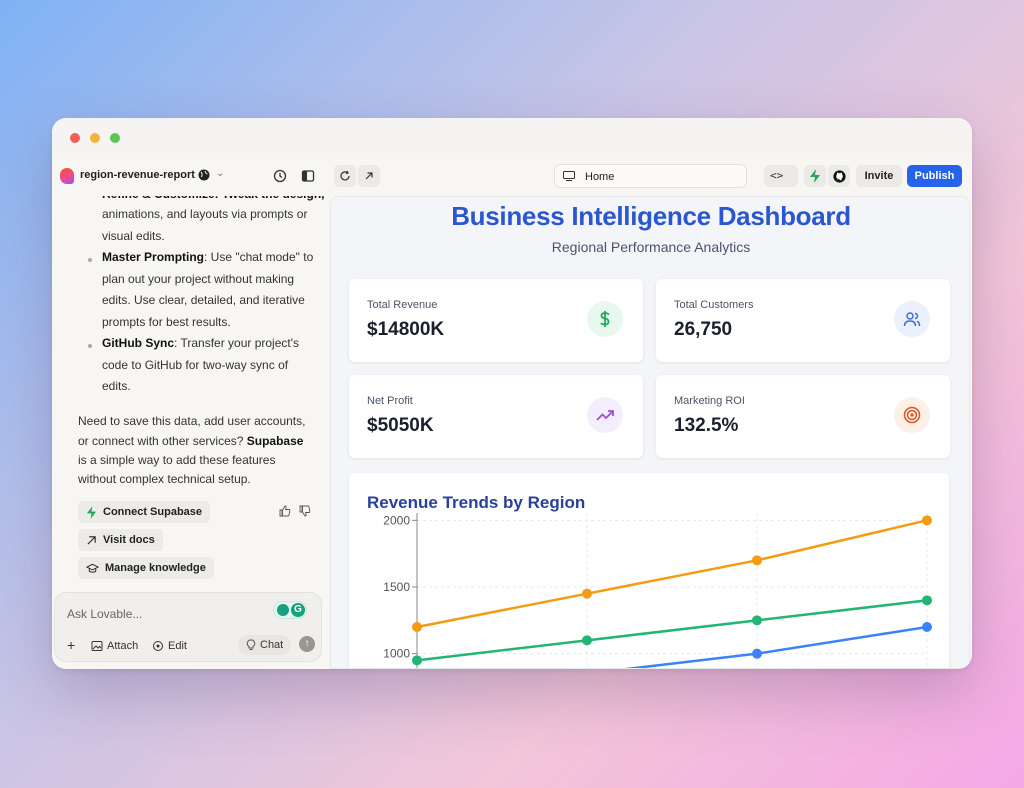 This screenshot has width=1024, height=788. Describe the element at coordinates (123, 646) in the screenshot. I see `attach-label: Attach` at that location.